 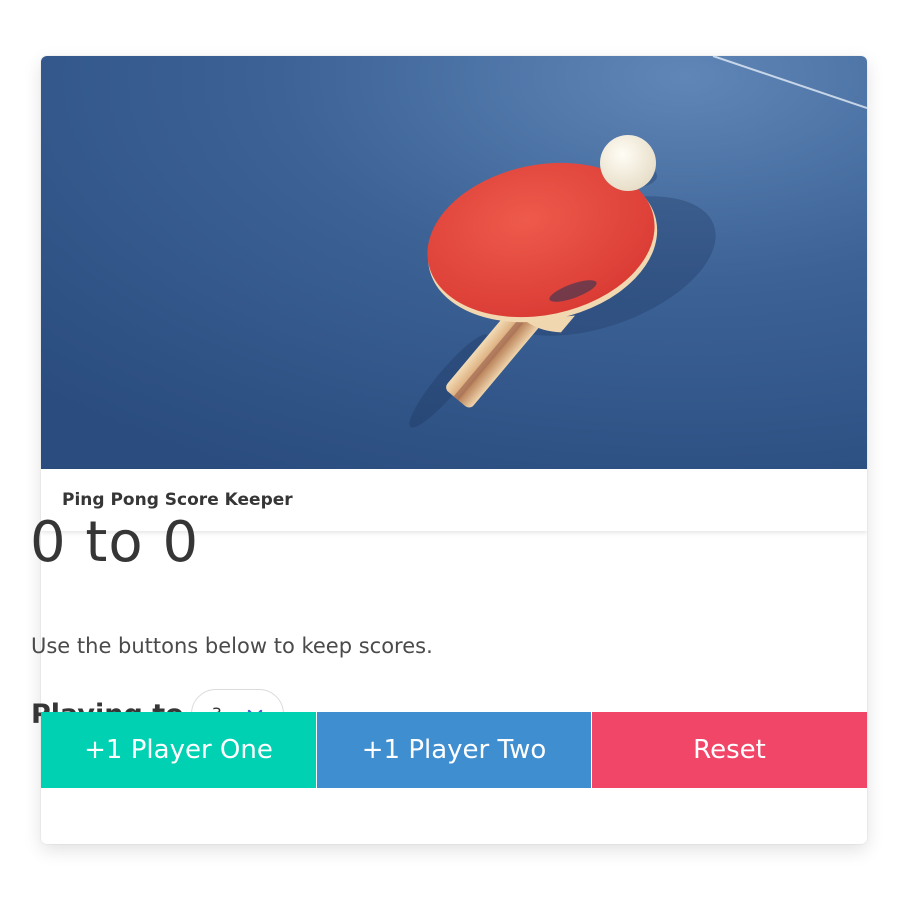 What do you see at coordinates (115, 542) in the screenshot?
I see `score-display: 0 to 0` at bounding box center [115, 542].